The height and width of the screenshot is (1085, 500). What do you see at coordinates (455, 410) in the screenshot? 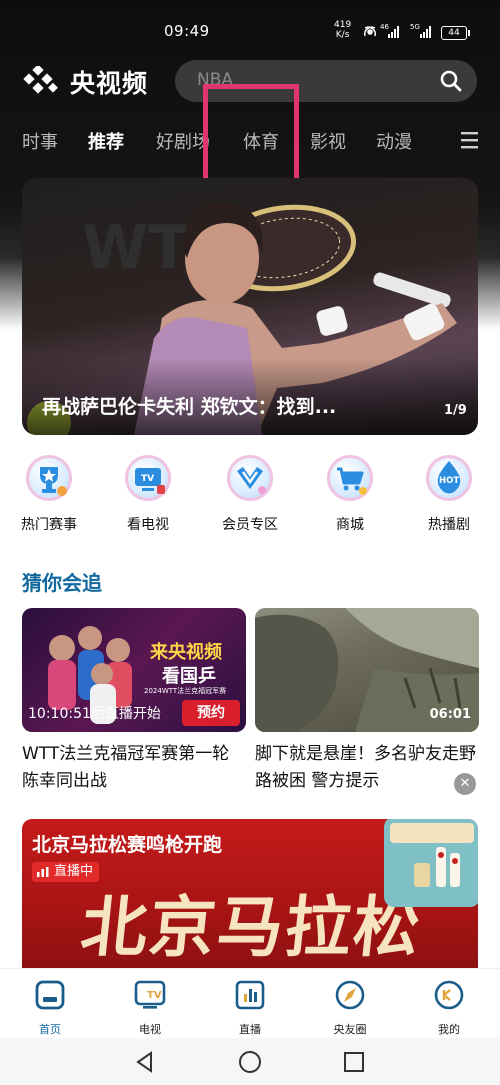
I see `hero-page-indicator: 1/9` at bounding box center [455, 410].